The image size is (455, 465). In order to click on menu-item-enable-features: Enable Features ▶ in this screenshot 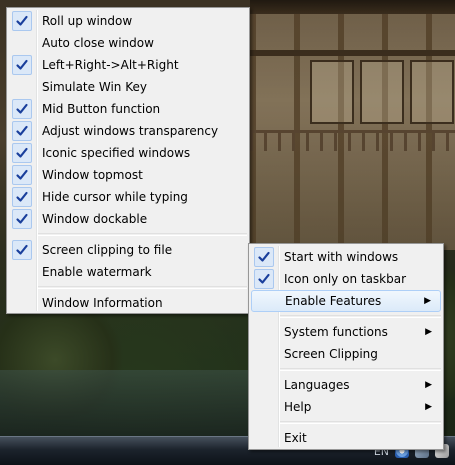, I will do `click(346, 301)`.